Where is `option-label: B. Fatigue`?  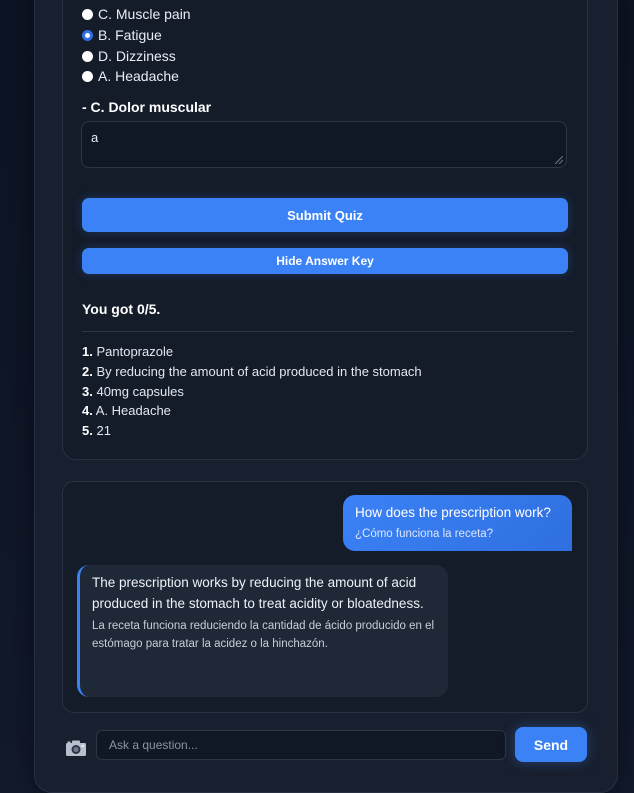 option-label: B. Fatigue is located at coordinates (130, 35).